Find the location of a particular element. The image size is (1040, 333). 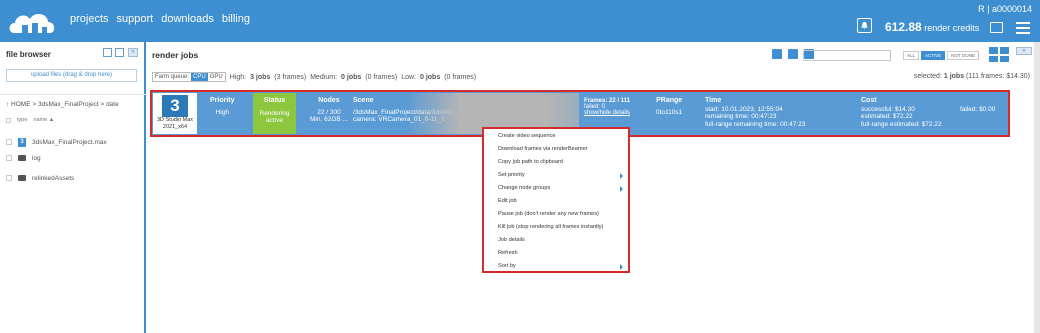

file-name: 3dsMax_FinalProject.max is located at coordinates (69, 142).